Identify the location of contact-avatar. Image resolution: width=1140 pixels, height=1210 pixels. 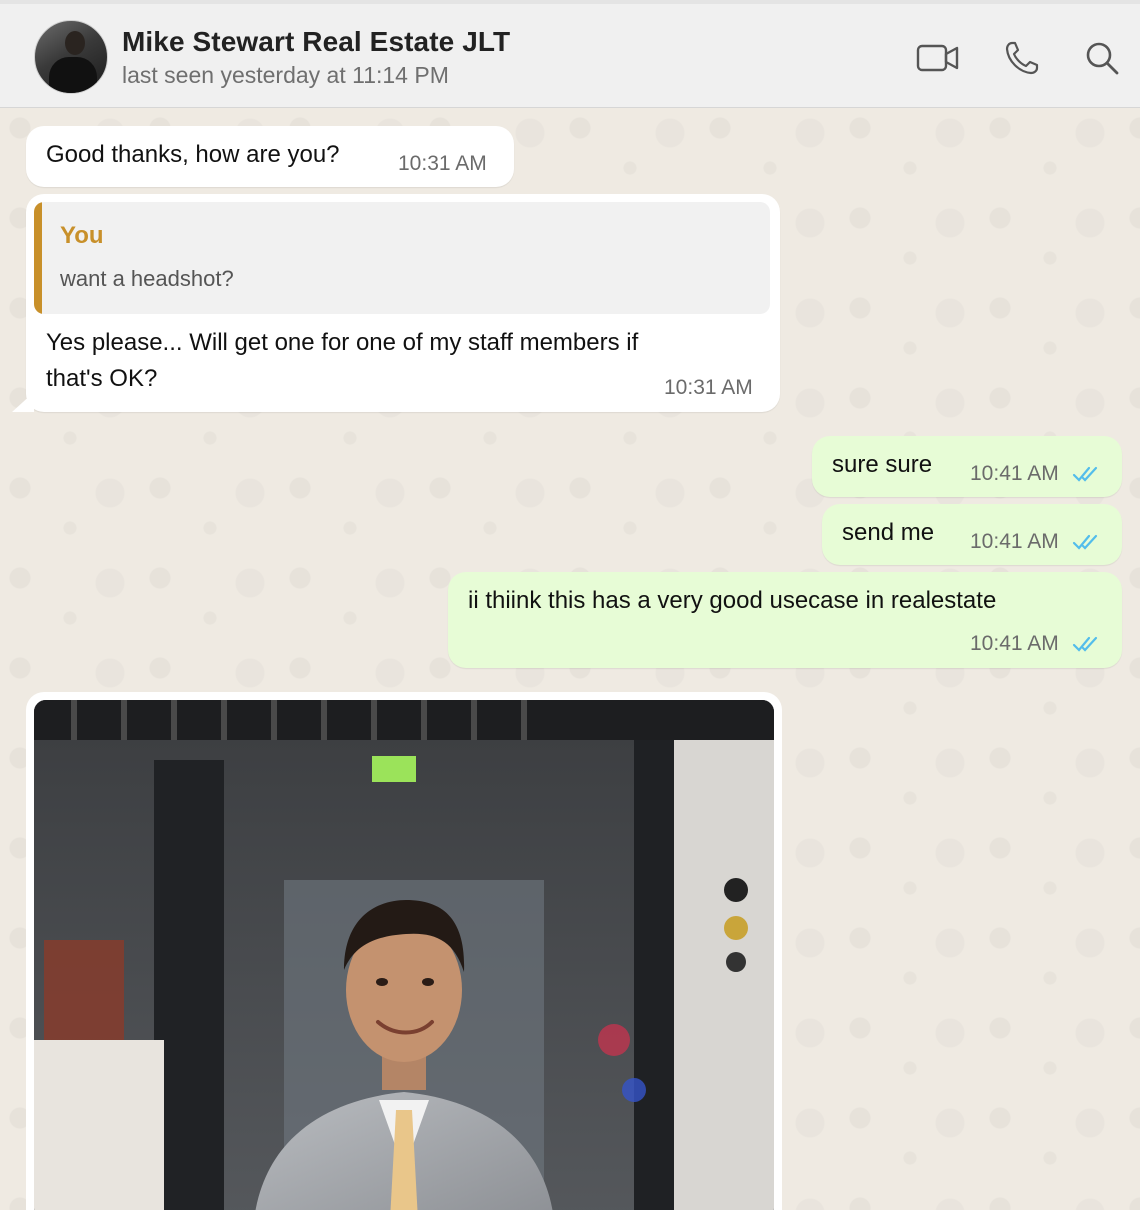
(71, 57).